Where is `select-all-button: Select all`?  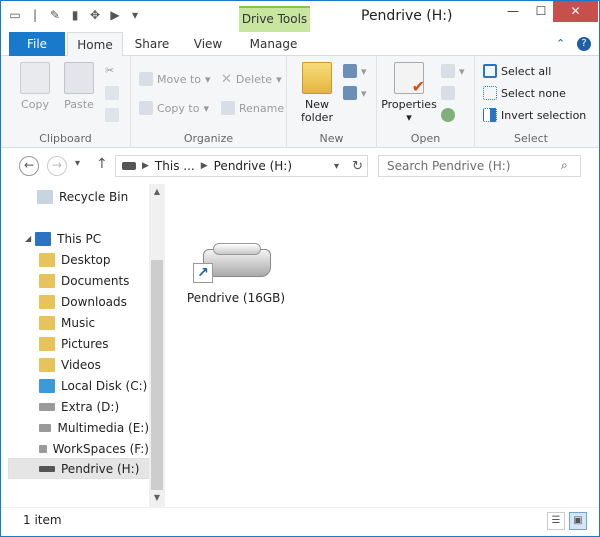 select-all-button: Select all is located at coordinates (517, 71).